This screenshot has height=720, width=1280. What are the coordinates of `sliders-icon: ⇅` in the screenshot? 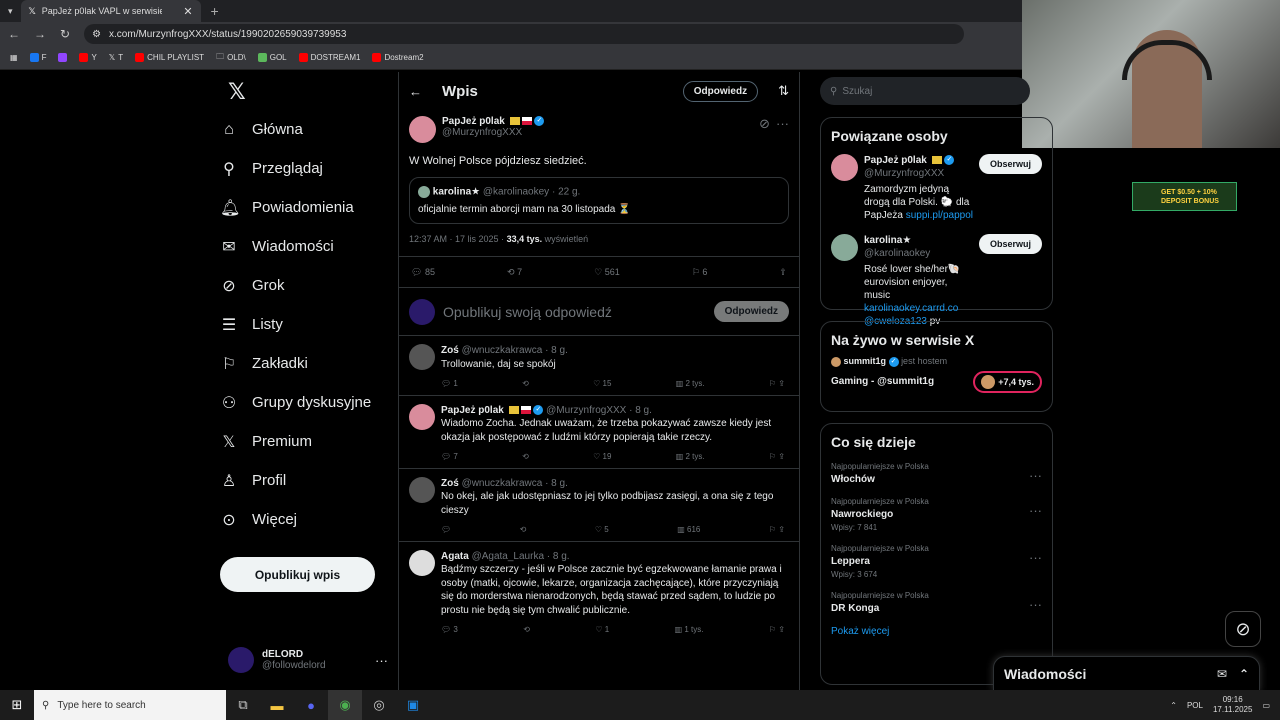 It's located at (783, 91).